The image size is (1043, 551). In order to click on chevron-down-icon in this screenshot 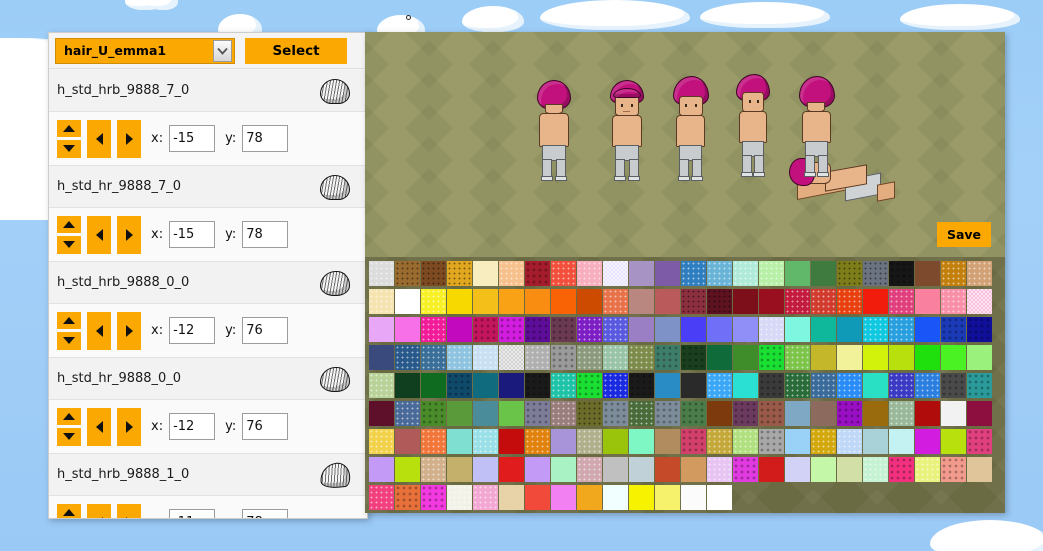, I will do `click(222, 50)`.